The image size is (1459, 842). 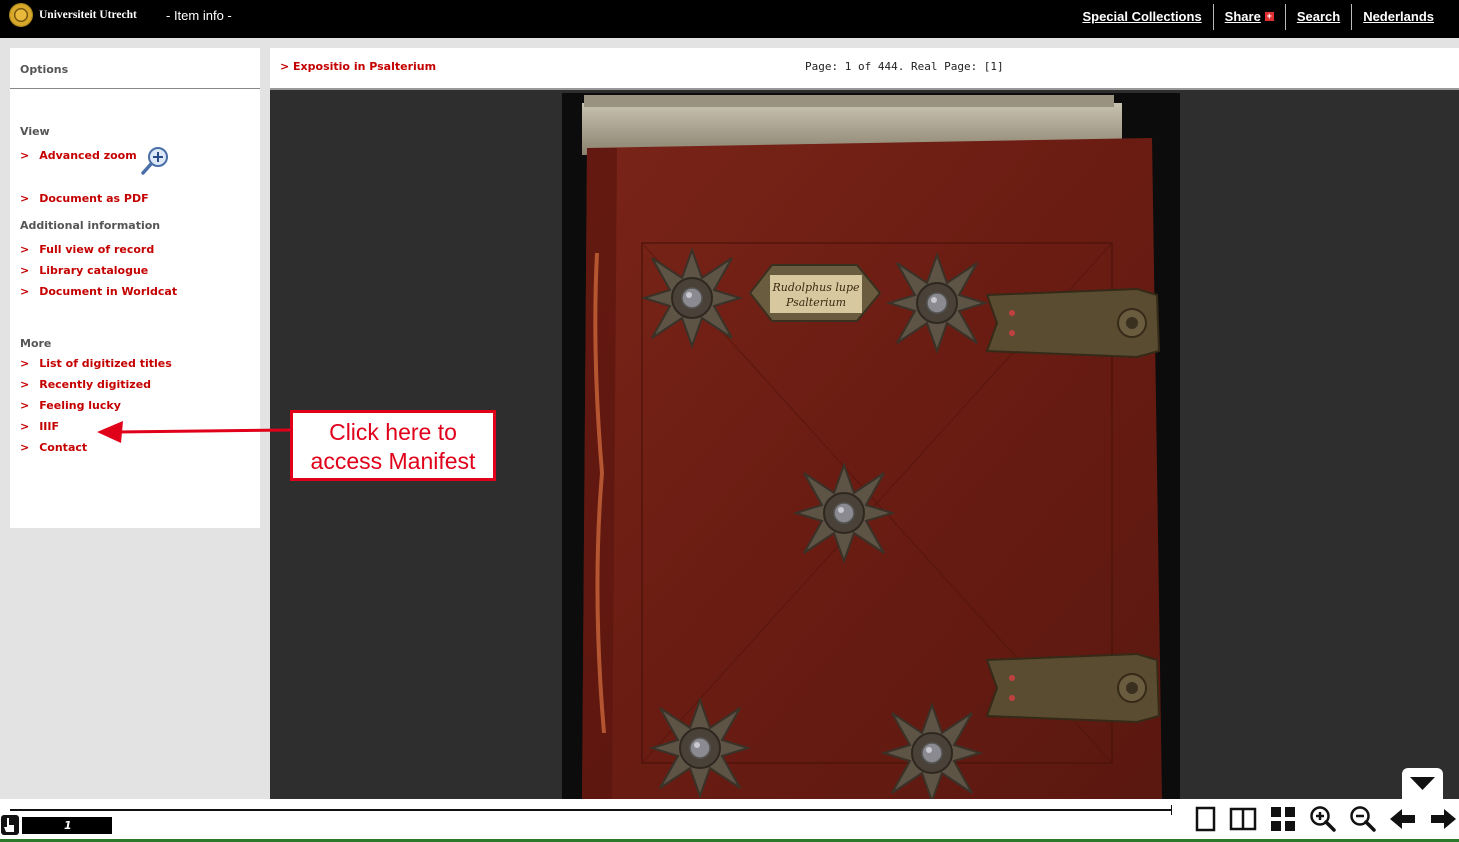 I want to click on magnifier-zoom-icon, so click(x=157, y=161).